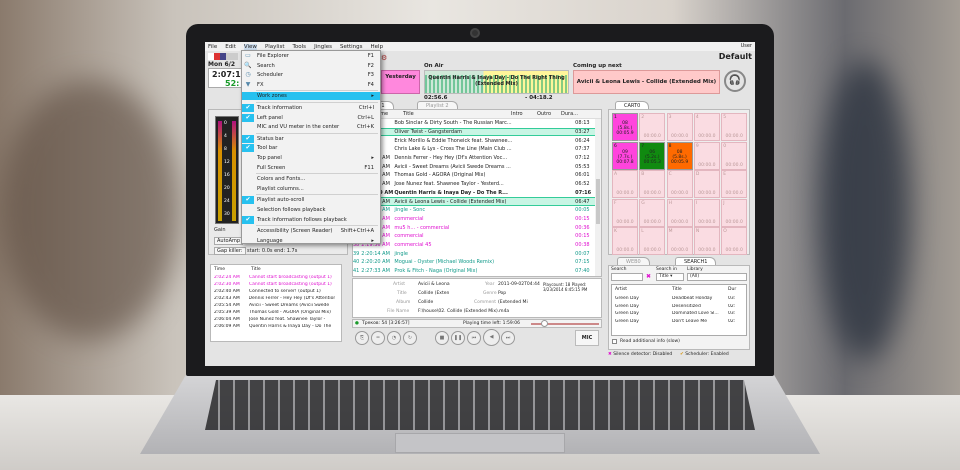  I want to click on menu-item-tool-bar: ✔ Tool bar, so click(311, 148).